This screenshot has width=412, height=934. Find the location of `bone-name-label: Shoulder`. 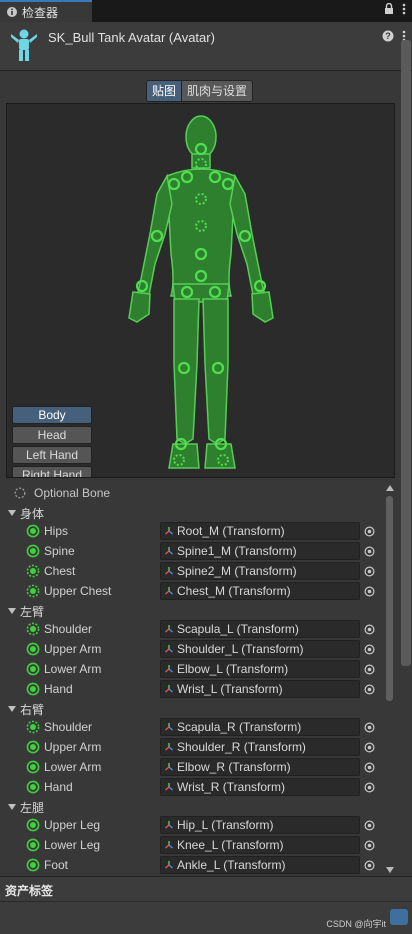

bone-name-label: Shoulder is located at coordinates (68, 629).